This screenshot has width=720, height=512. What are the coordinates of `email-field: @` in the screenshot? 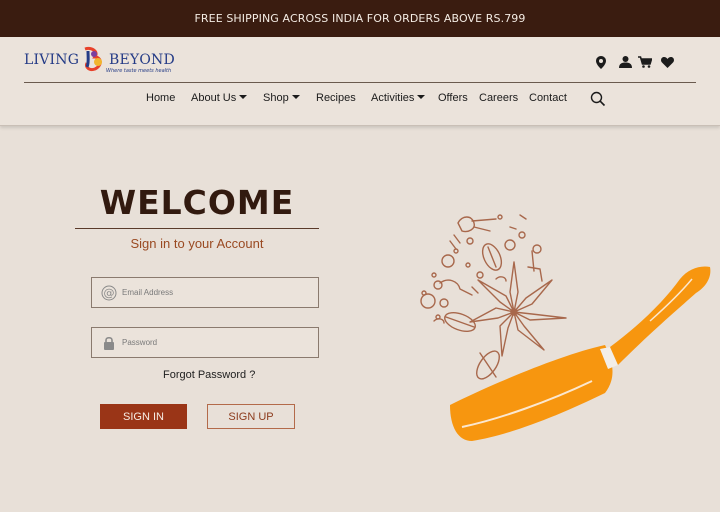 It's located at (205, 292).